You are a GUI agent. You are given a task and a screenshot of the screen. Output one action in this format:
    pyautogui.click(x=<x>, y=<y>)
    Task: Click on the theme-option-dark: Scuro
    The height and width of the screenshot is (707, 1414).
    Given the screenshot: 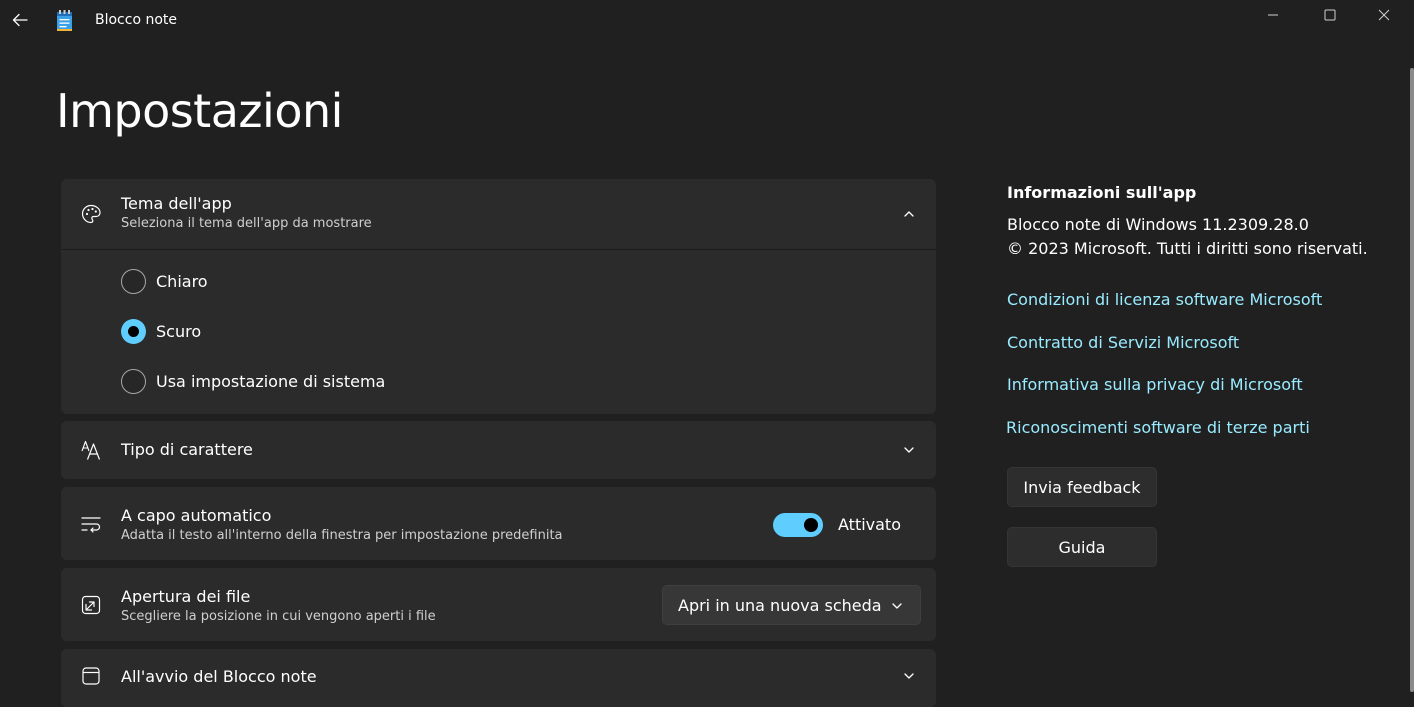 What is the action you would take?
    pyautogui.click(x=161, y=331)
    